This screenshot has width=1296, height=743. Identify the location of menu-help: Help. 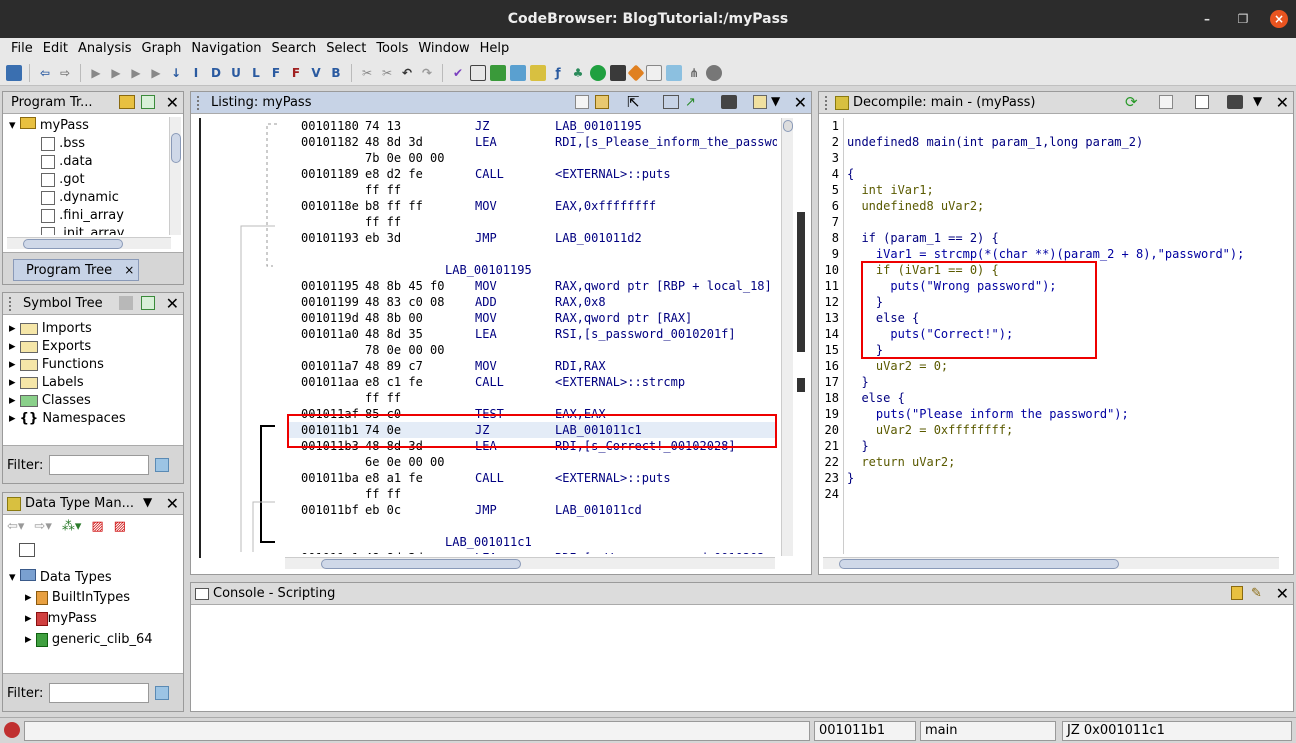
(495, 49).